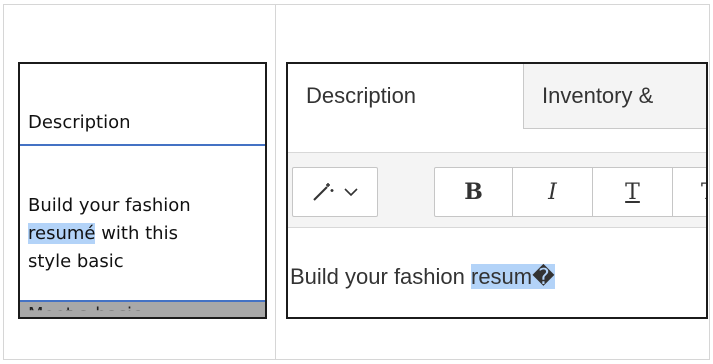 The height and width of the screenshot is (364, 713). What do you see at coordinates (689, 192) in the screenshot?
I see `text-format-button: T` at bounding box center [689, 192].